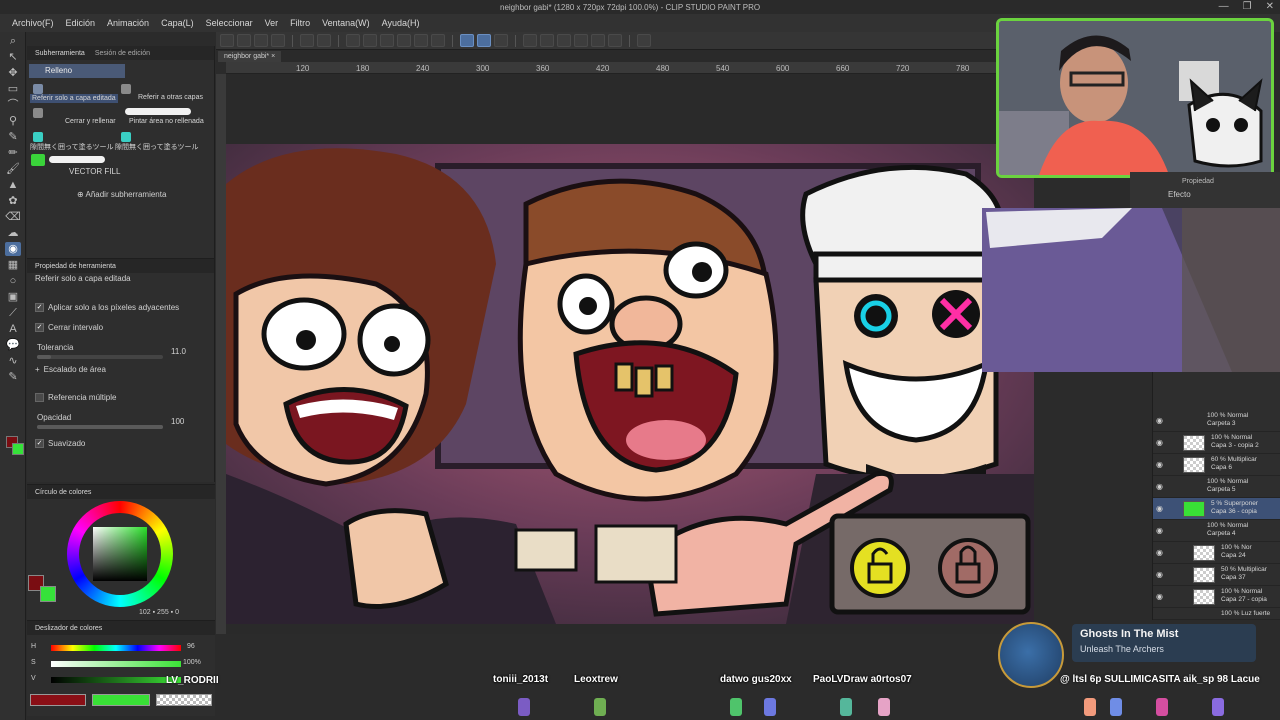 This screenshot has width=1280, height=720. What do you see at coordinates (177, 23) in the screenshot?
I see `menu-layer: Capa(L)` at bounding box center [177, 23].